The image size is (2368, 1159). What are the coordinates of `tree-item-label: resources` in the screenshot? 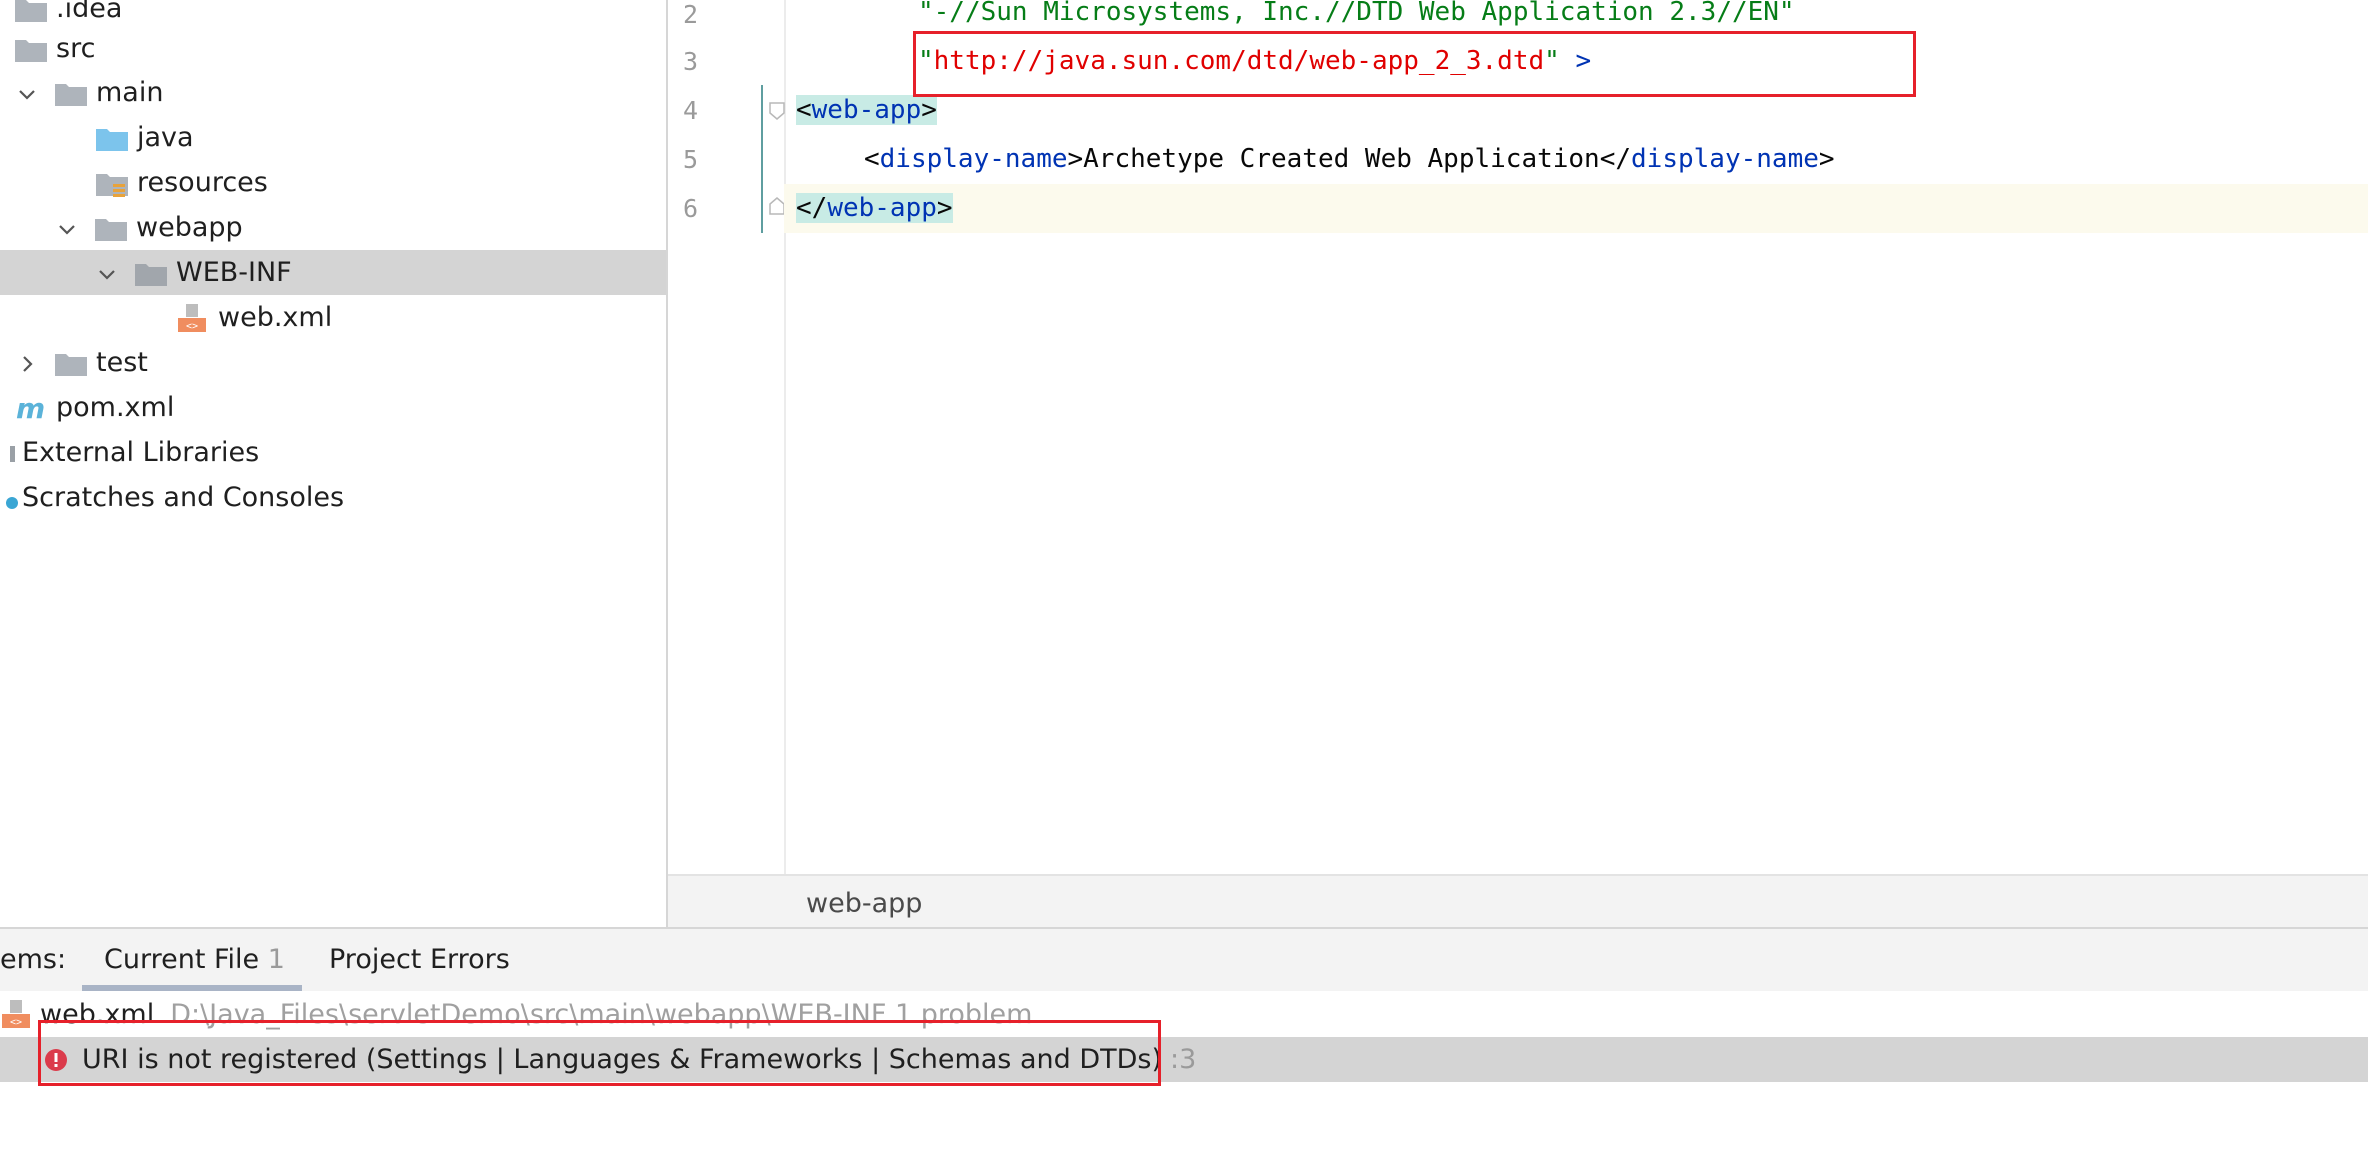 It's located at (202, 182).